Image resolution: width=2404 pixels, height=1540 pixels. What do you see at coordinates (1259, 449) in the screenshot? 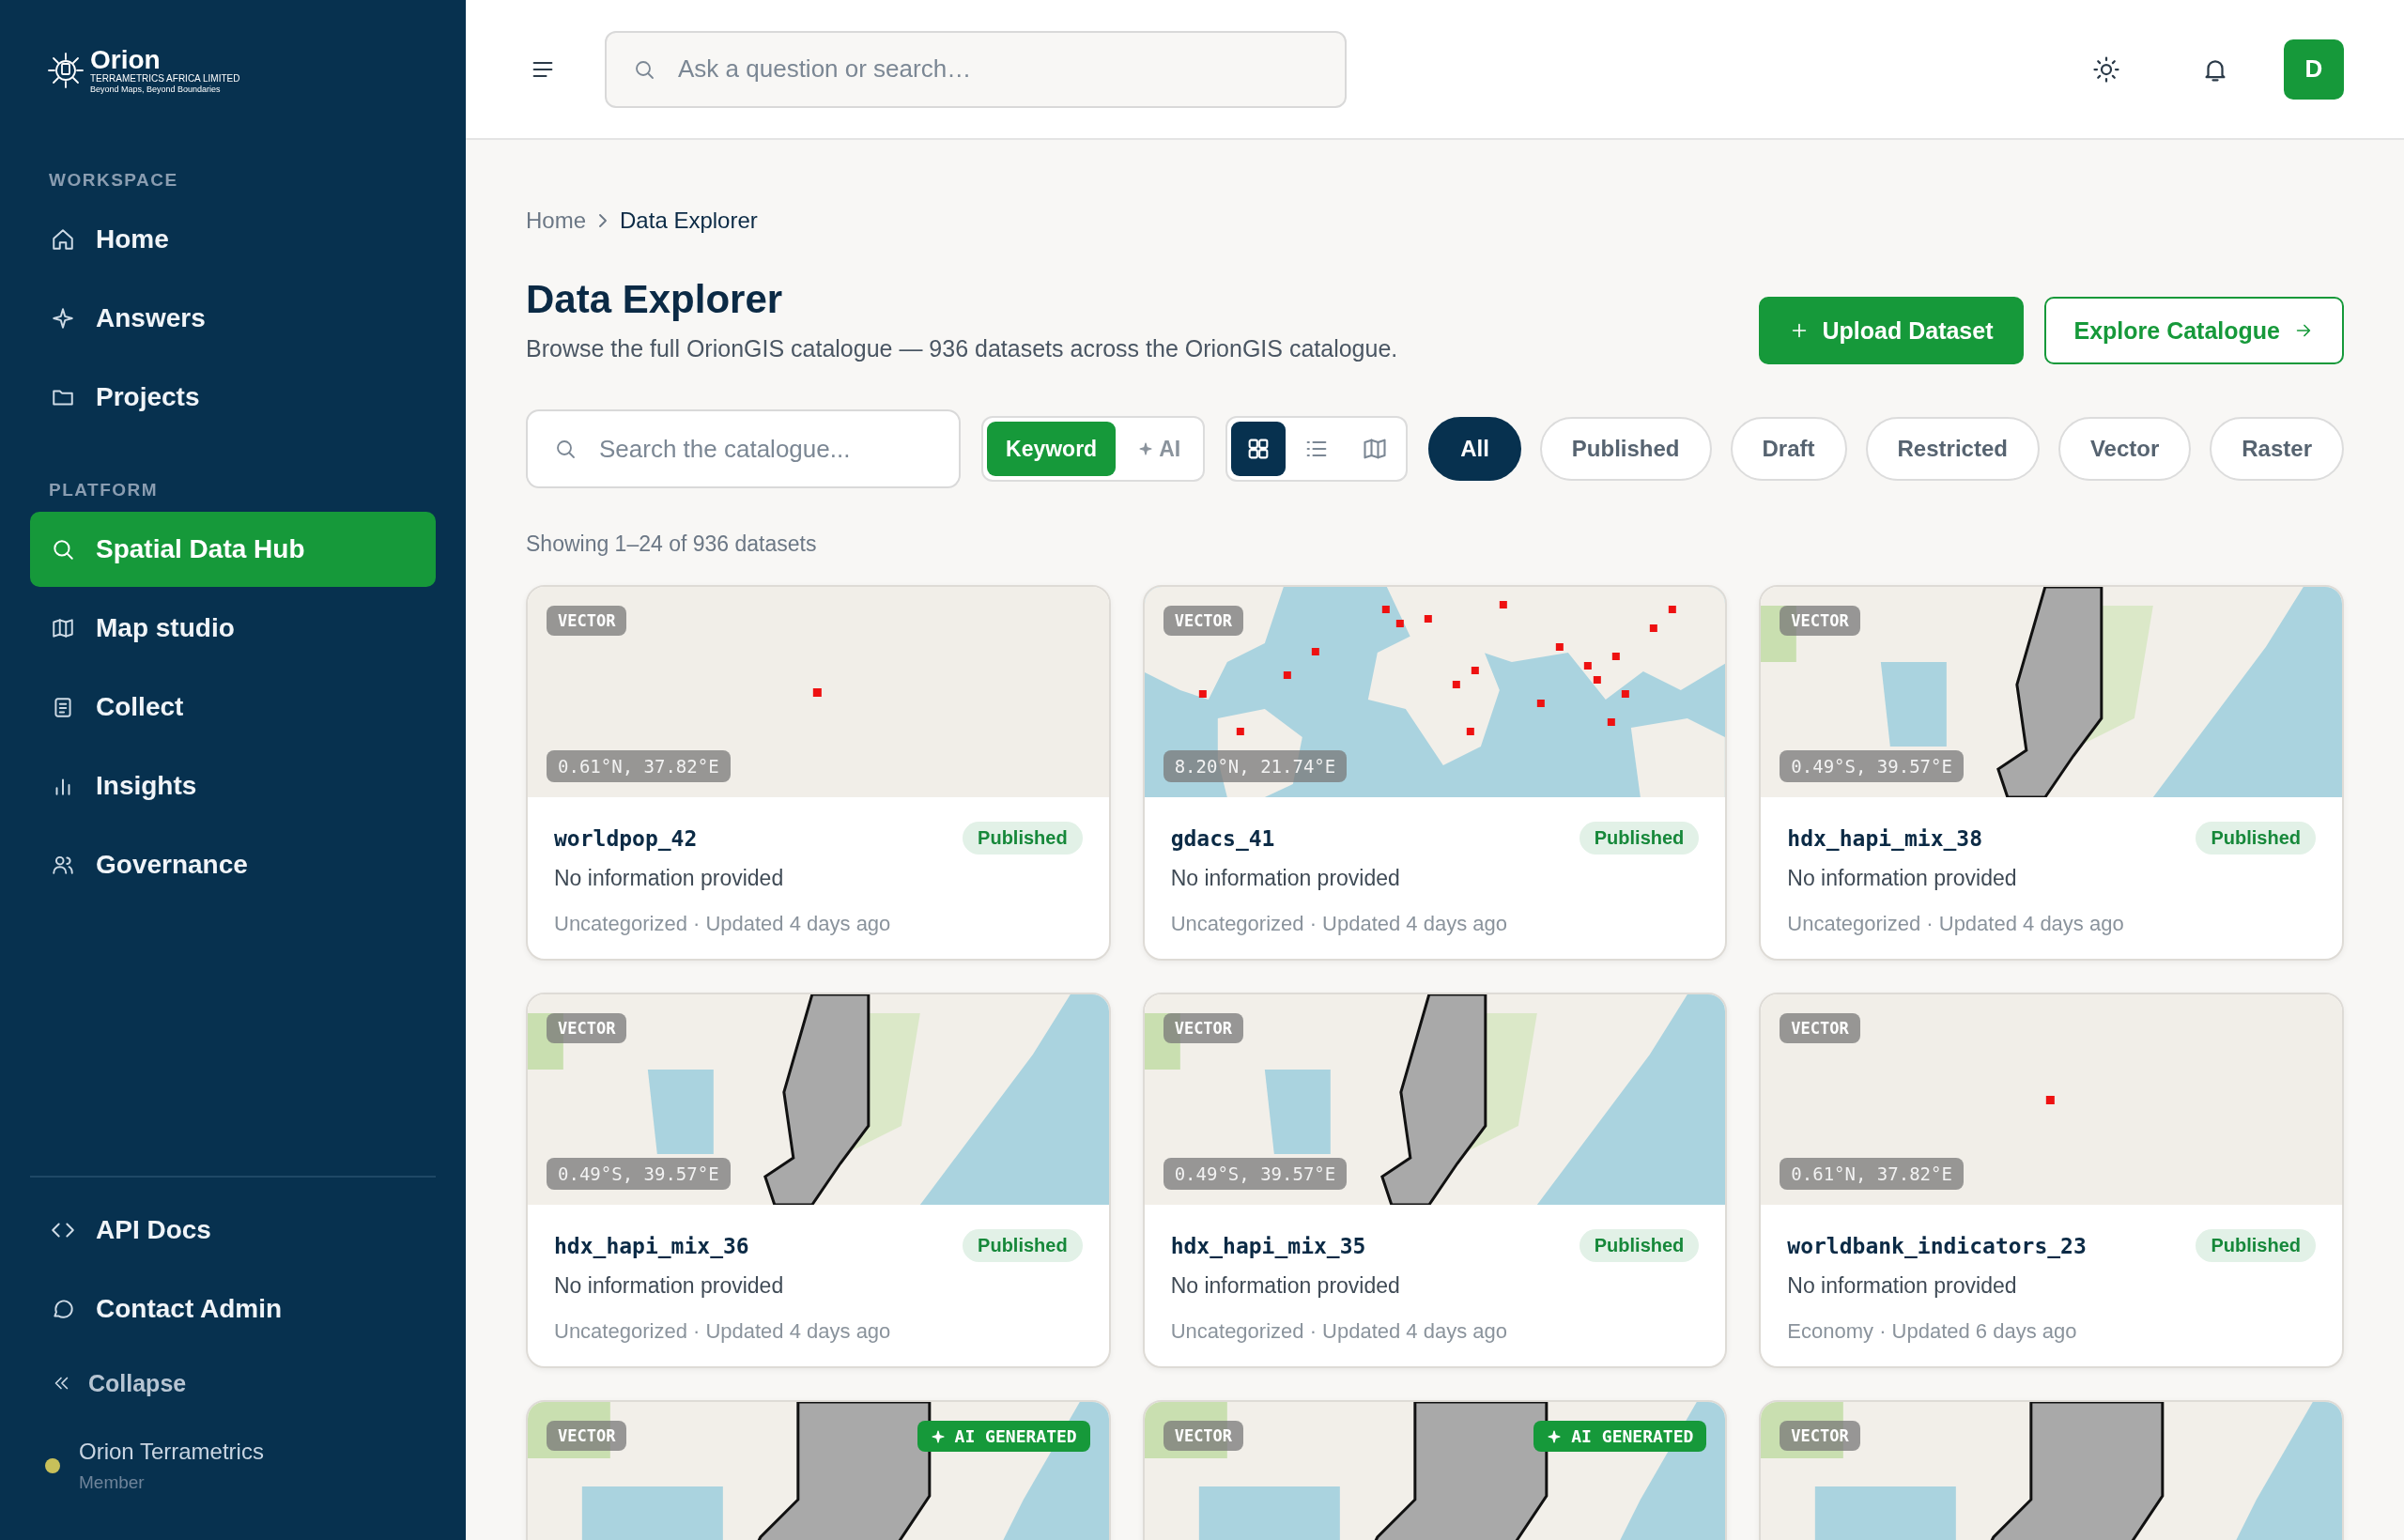
I see `grid-view-button` at bounding box center [1259, 449].